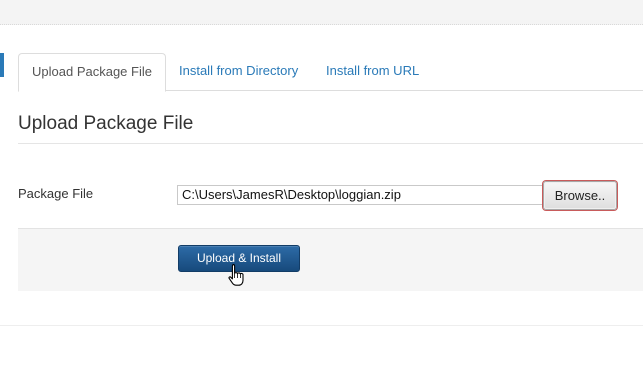 This screenshot has width=643, height=365. I want to click on browse-button: Browse.., so click(580, 195).